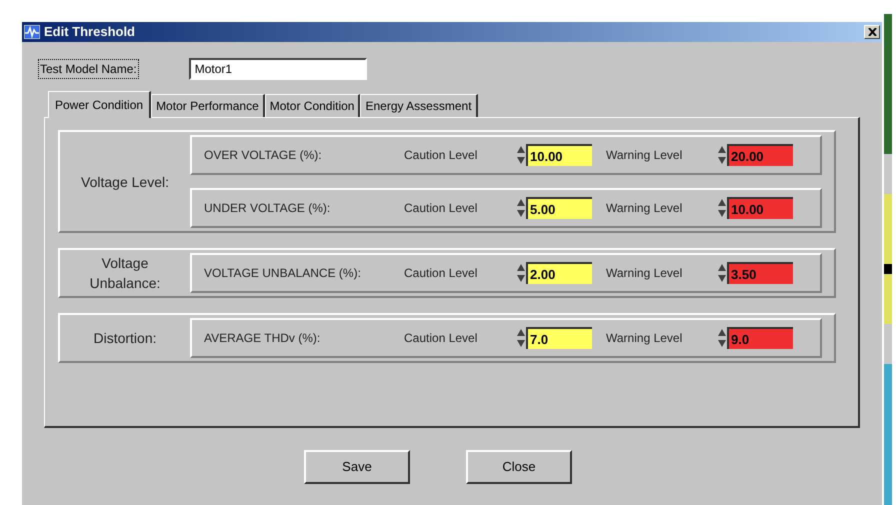  What do you see at coordinates (519, 467) in the screenshot?
I see `dialog-button: Close` at bounding box center [519, 467].